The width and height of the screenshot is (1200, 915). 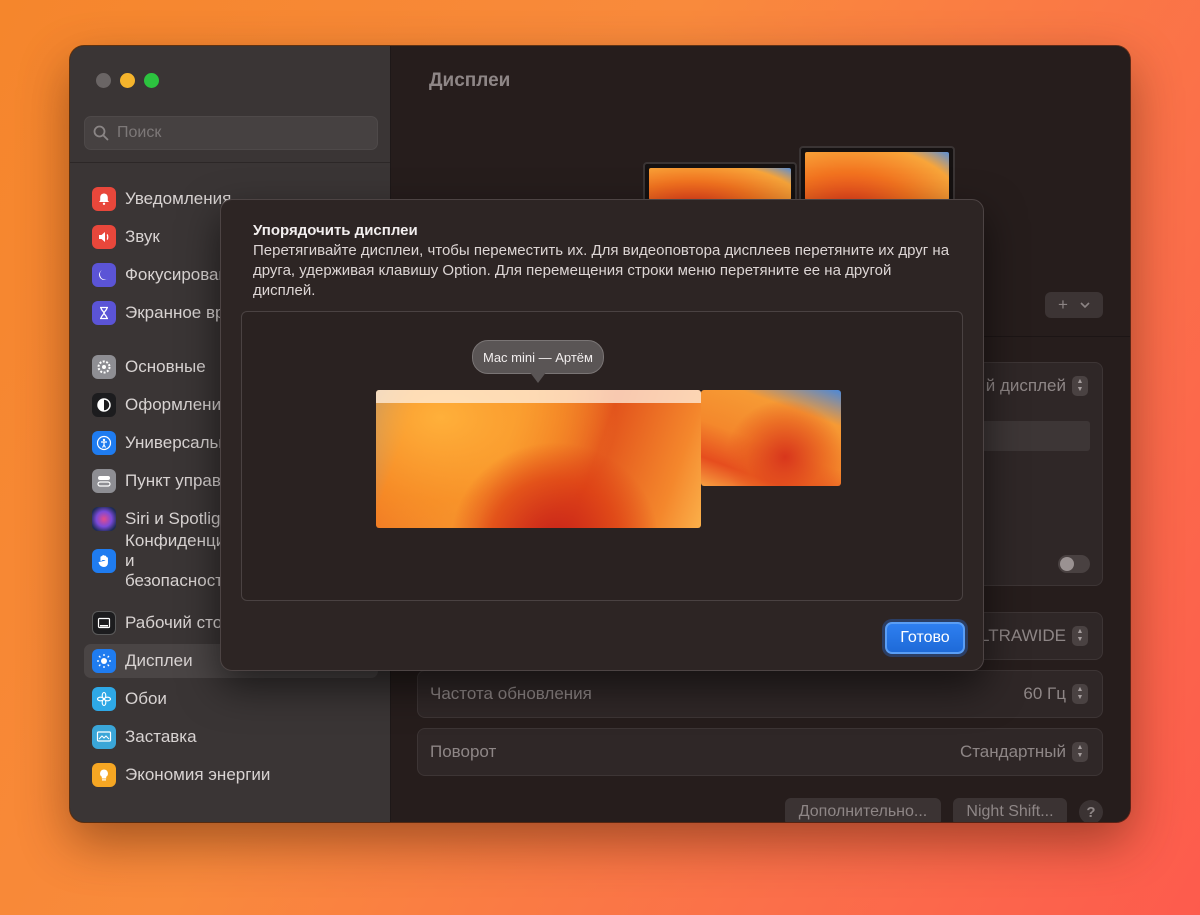 What do you see at coordinates (104, 443) in the screenshot?
I see `accessibility-icon` at bounding box center [104, 443].